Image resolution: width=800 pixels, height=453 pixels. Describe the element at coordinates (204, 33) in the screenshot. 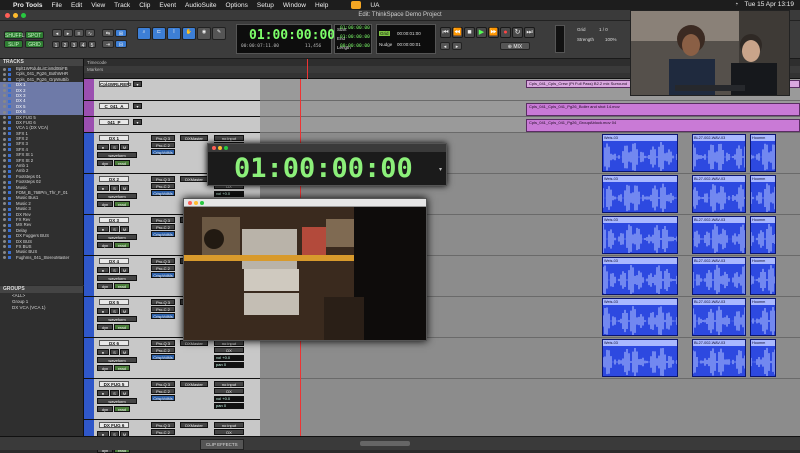

I see `scrubber-tool-icon: ◉` at that location.